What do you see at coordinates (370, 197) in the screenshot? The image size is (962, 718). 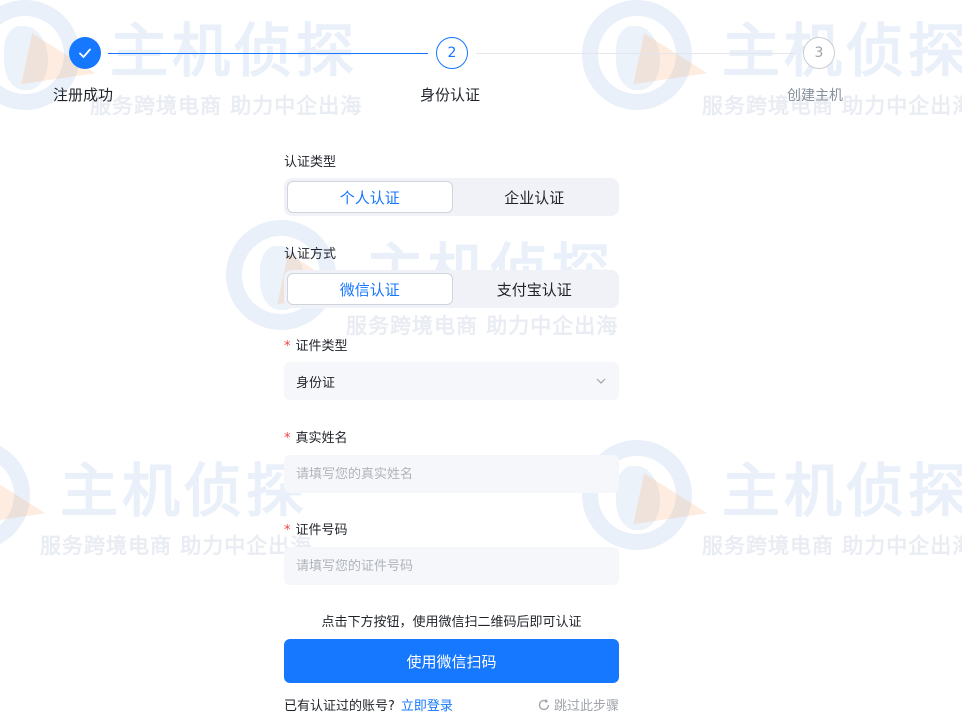 I see `auth-type-personal: 个人认证` at bounding box center [370, 197].